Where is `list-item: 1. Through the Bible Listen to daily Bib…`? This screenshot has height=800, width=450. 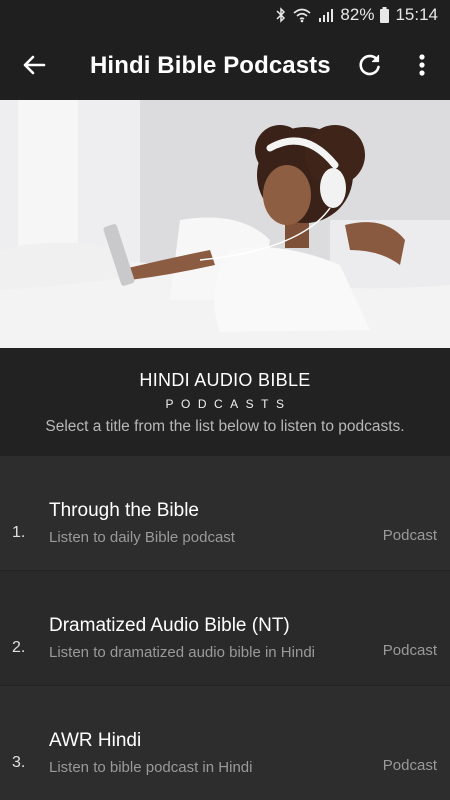 list-item: 1. Through the Bible Listen to daily Bib… is located at coordinates (225, 513).